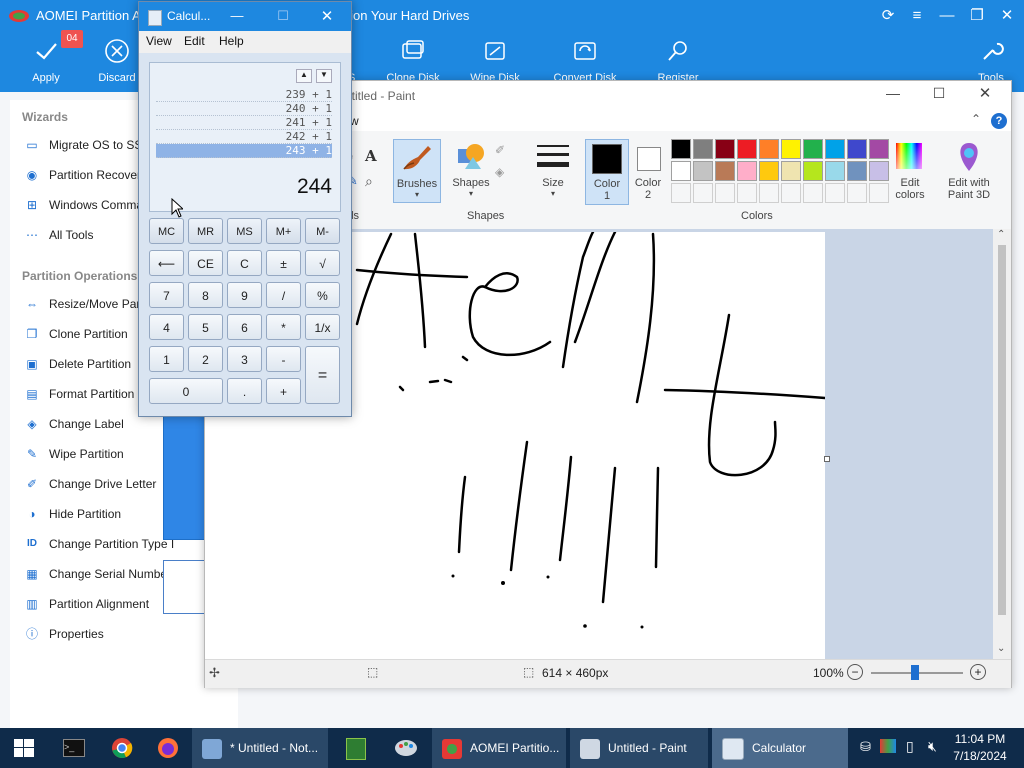 This screenshot has height=768, width=1024. Describe the element at coordinates (244, 295) in the screenshot. I see `digit-9-button: 9` at that location.